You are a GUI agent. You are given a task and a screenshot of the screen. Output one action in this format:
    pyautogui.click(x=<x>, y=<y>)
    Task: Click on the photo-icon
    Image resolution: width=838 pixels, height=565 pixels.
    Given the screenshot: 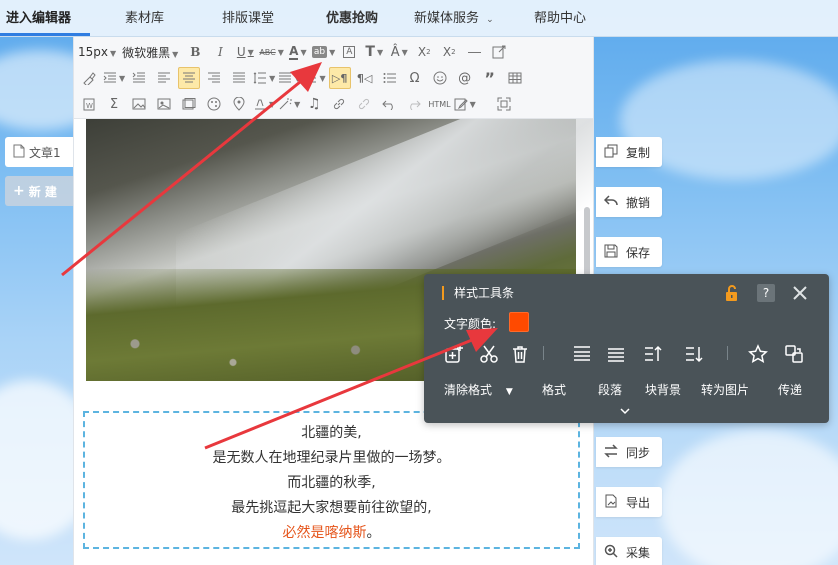 What is the action you would take?
    pyautogui.click(x=164, y=104)
    